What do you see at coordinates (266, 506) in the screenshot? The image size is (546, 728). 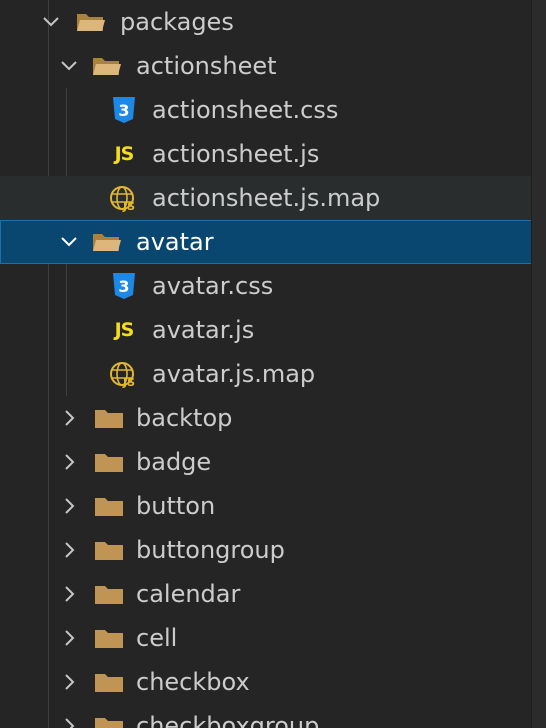 I see `tree-folder-button: button` at bounding box center [266, 506].